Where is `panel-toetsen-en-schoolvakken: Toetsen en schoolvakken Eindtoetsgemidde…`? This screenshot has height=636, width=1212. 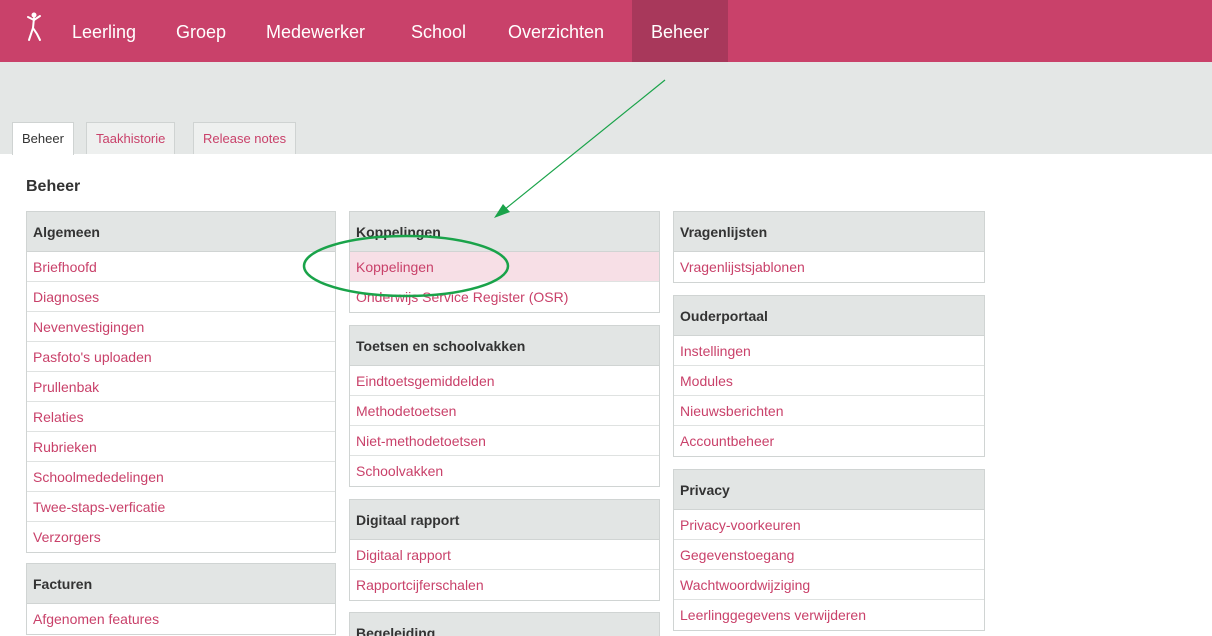 panel-toetsen-en-schoolvakken: Toetsen en schoolvakken Eindtoetsgemidde… is located at coordinates (504, 406).